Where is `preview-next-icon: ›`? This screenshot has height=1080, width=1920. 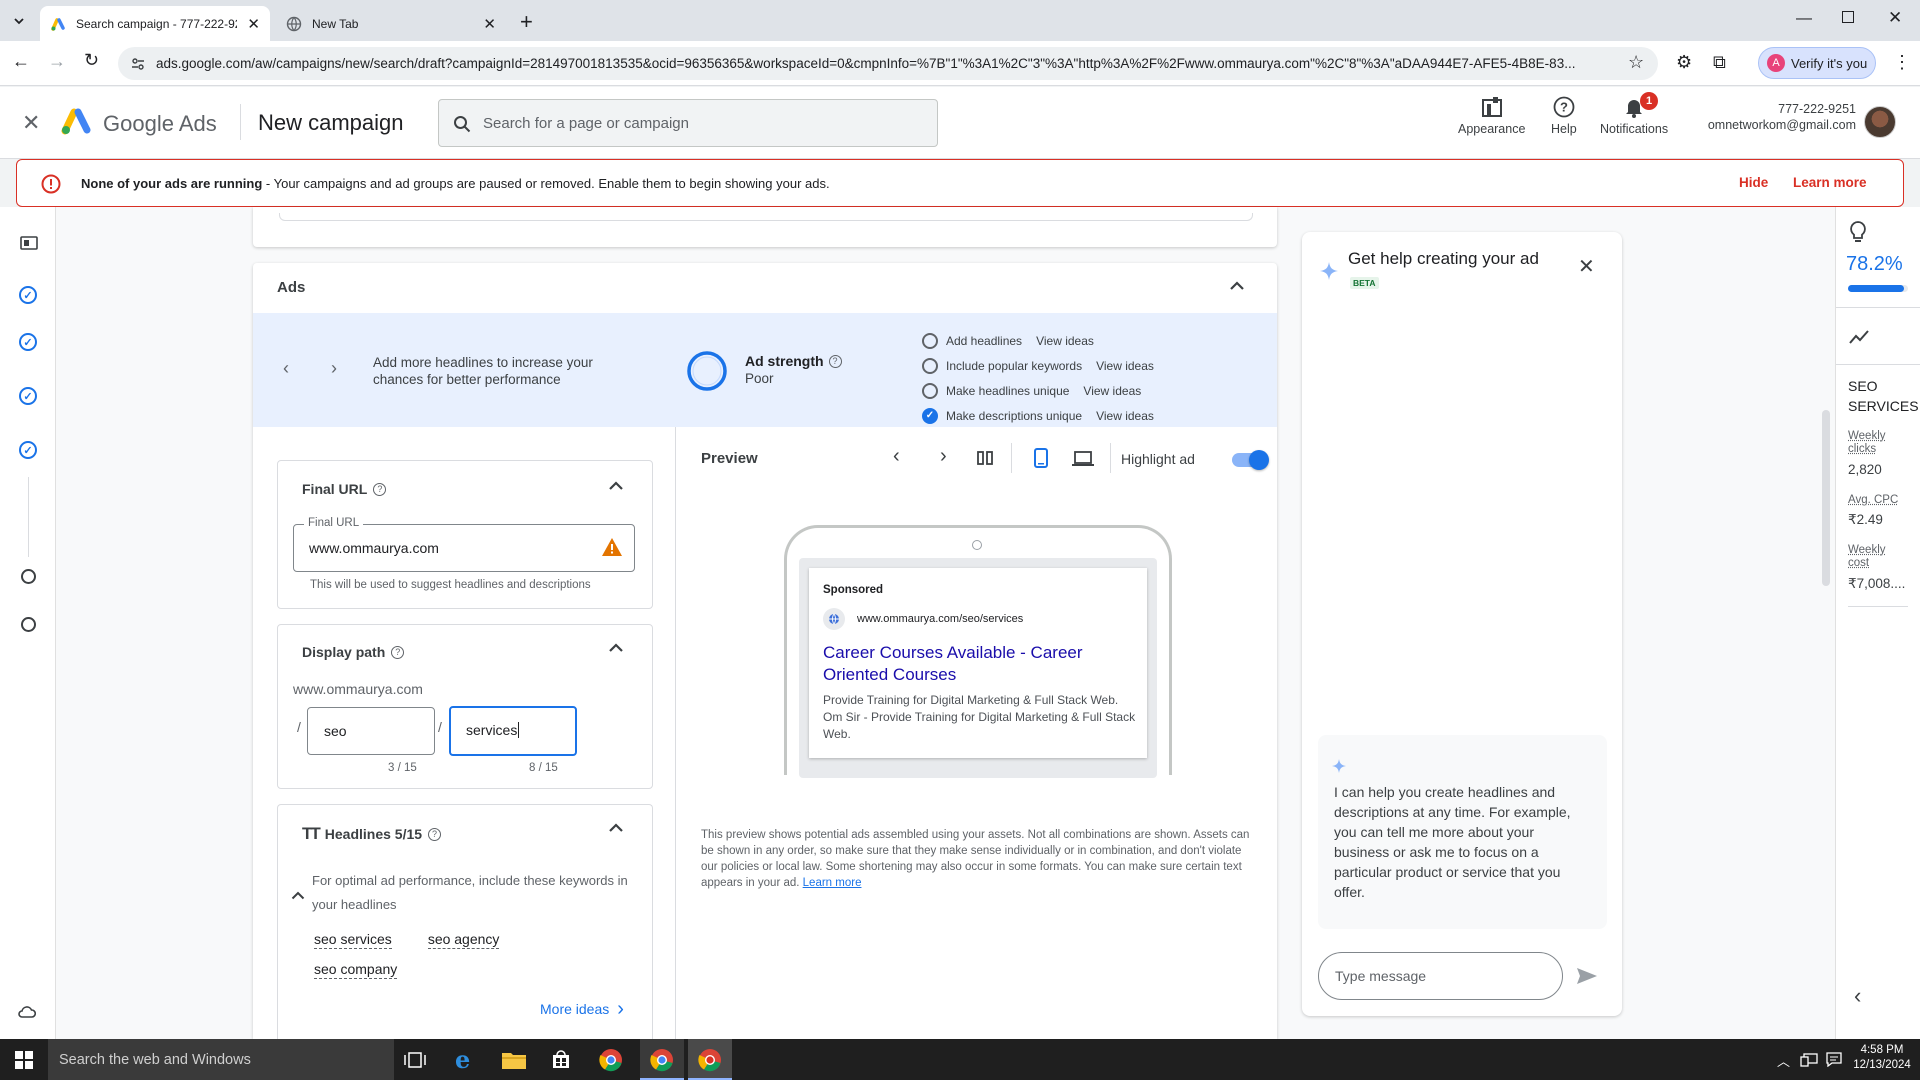 preview-next-icon: › is located at coordinates (943, 456).